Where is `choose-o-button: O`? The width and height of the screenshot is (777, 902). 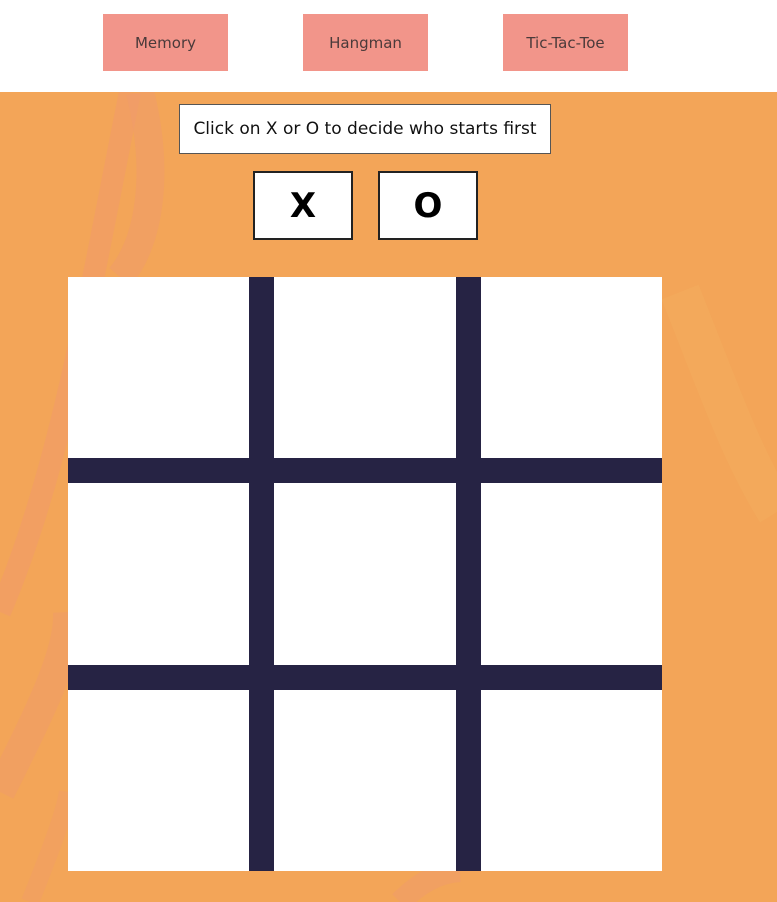
choose-o-button: O is located at coordinates (428, 205).